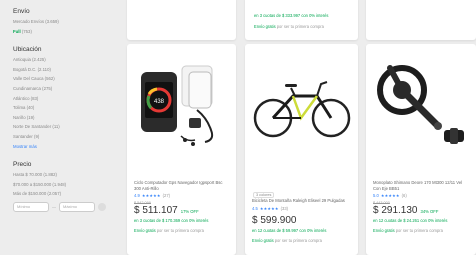 The image size is (476, 255). I want to click on precio-title: Precio, so click(22, 165).